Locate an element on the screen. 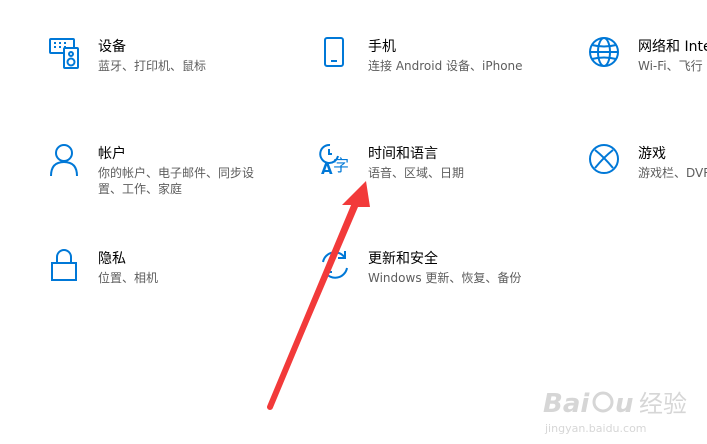  tile-title: 时间和语言 is located at coordinates (403, 154).